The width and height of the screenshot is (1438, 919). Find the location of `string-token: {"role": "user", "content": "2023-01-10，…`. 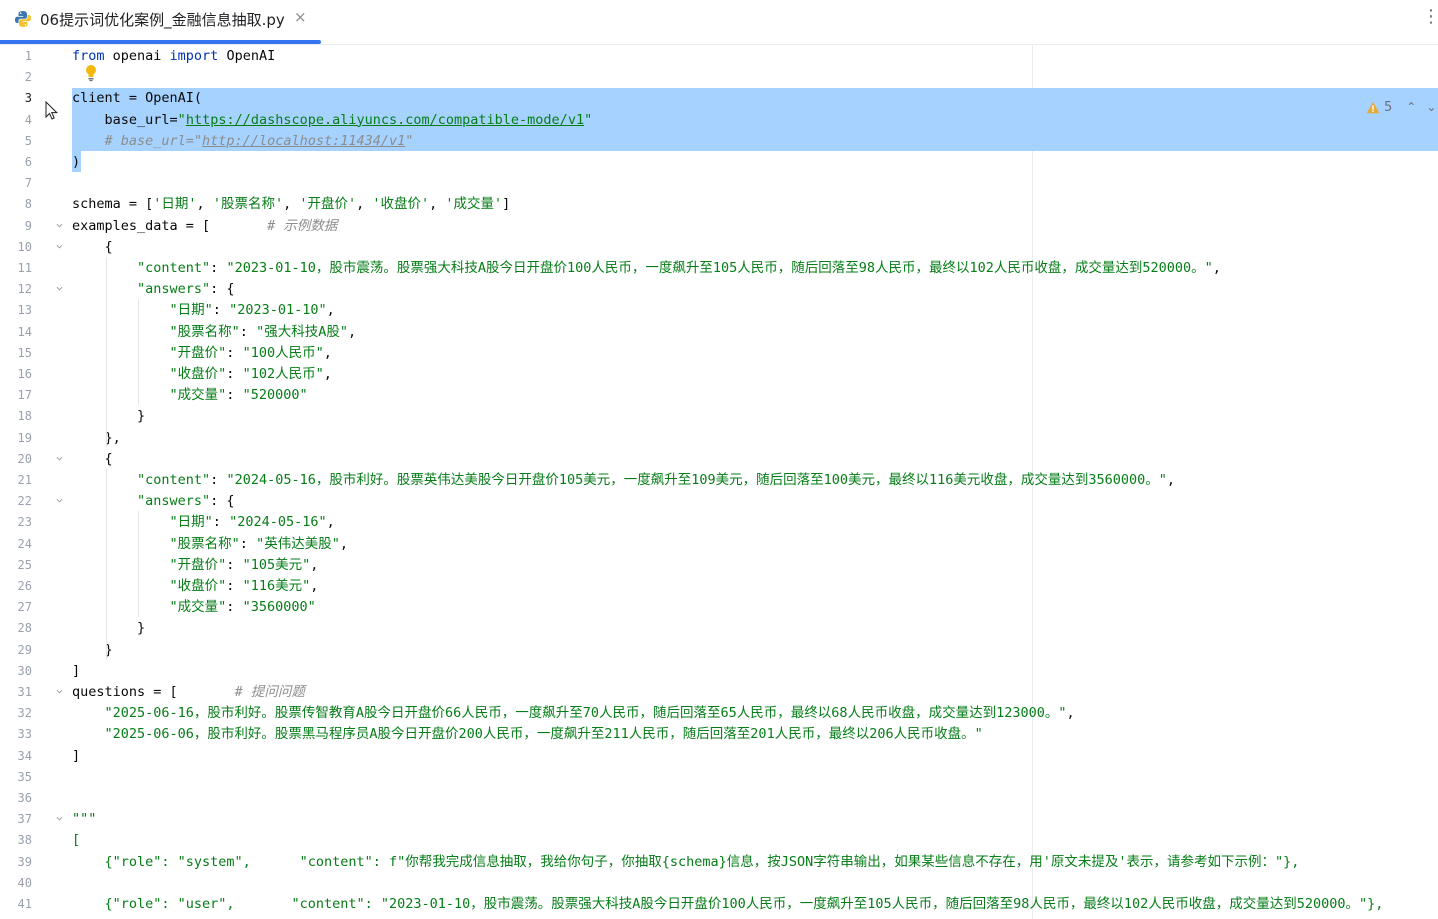

string-token: {"role": "user", "content": "2023-01-10，… is located at coordinates (728, 904).